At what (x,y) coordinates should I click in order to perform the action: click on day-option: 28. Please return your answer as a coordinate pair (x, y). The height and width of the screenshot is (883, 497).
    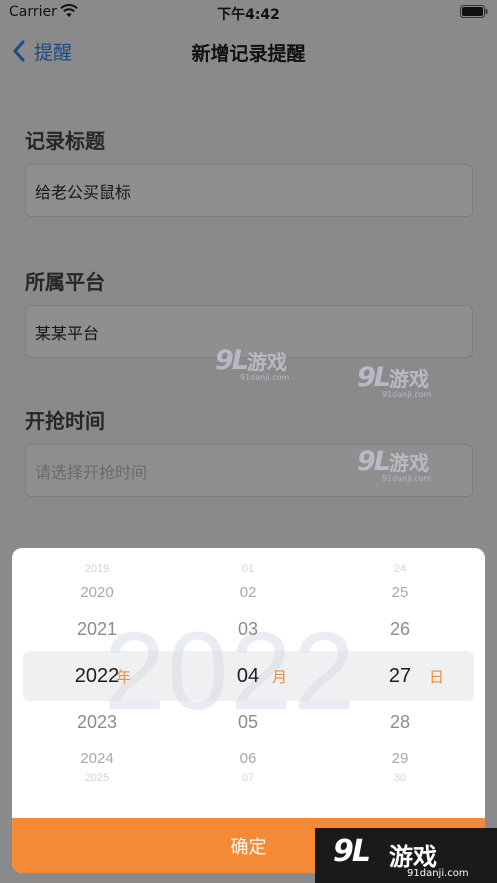
    Looking at the image, I should click on (400, 722).